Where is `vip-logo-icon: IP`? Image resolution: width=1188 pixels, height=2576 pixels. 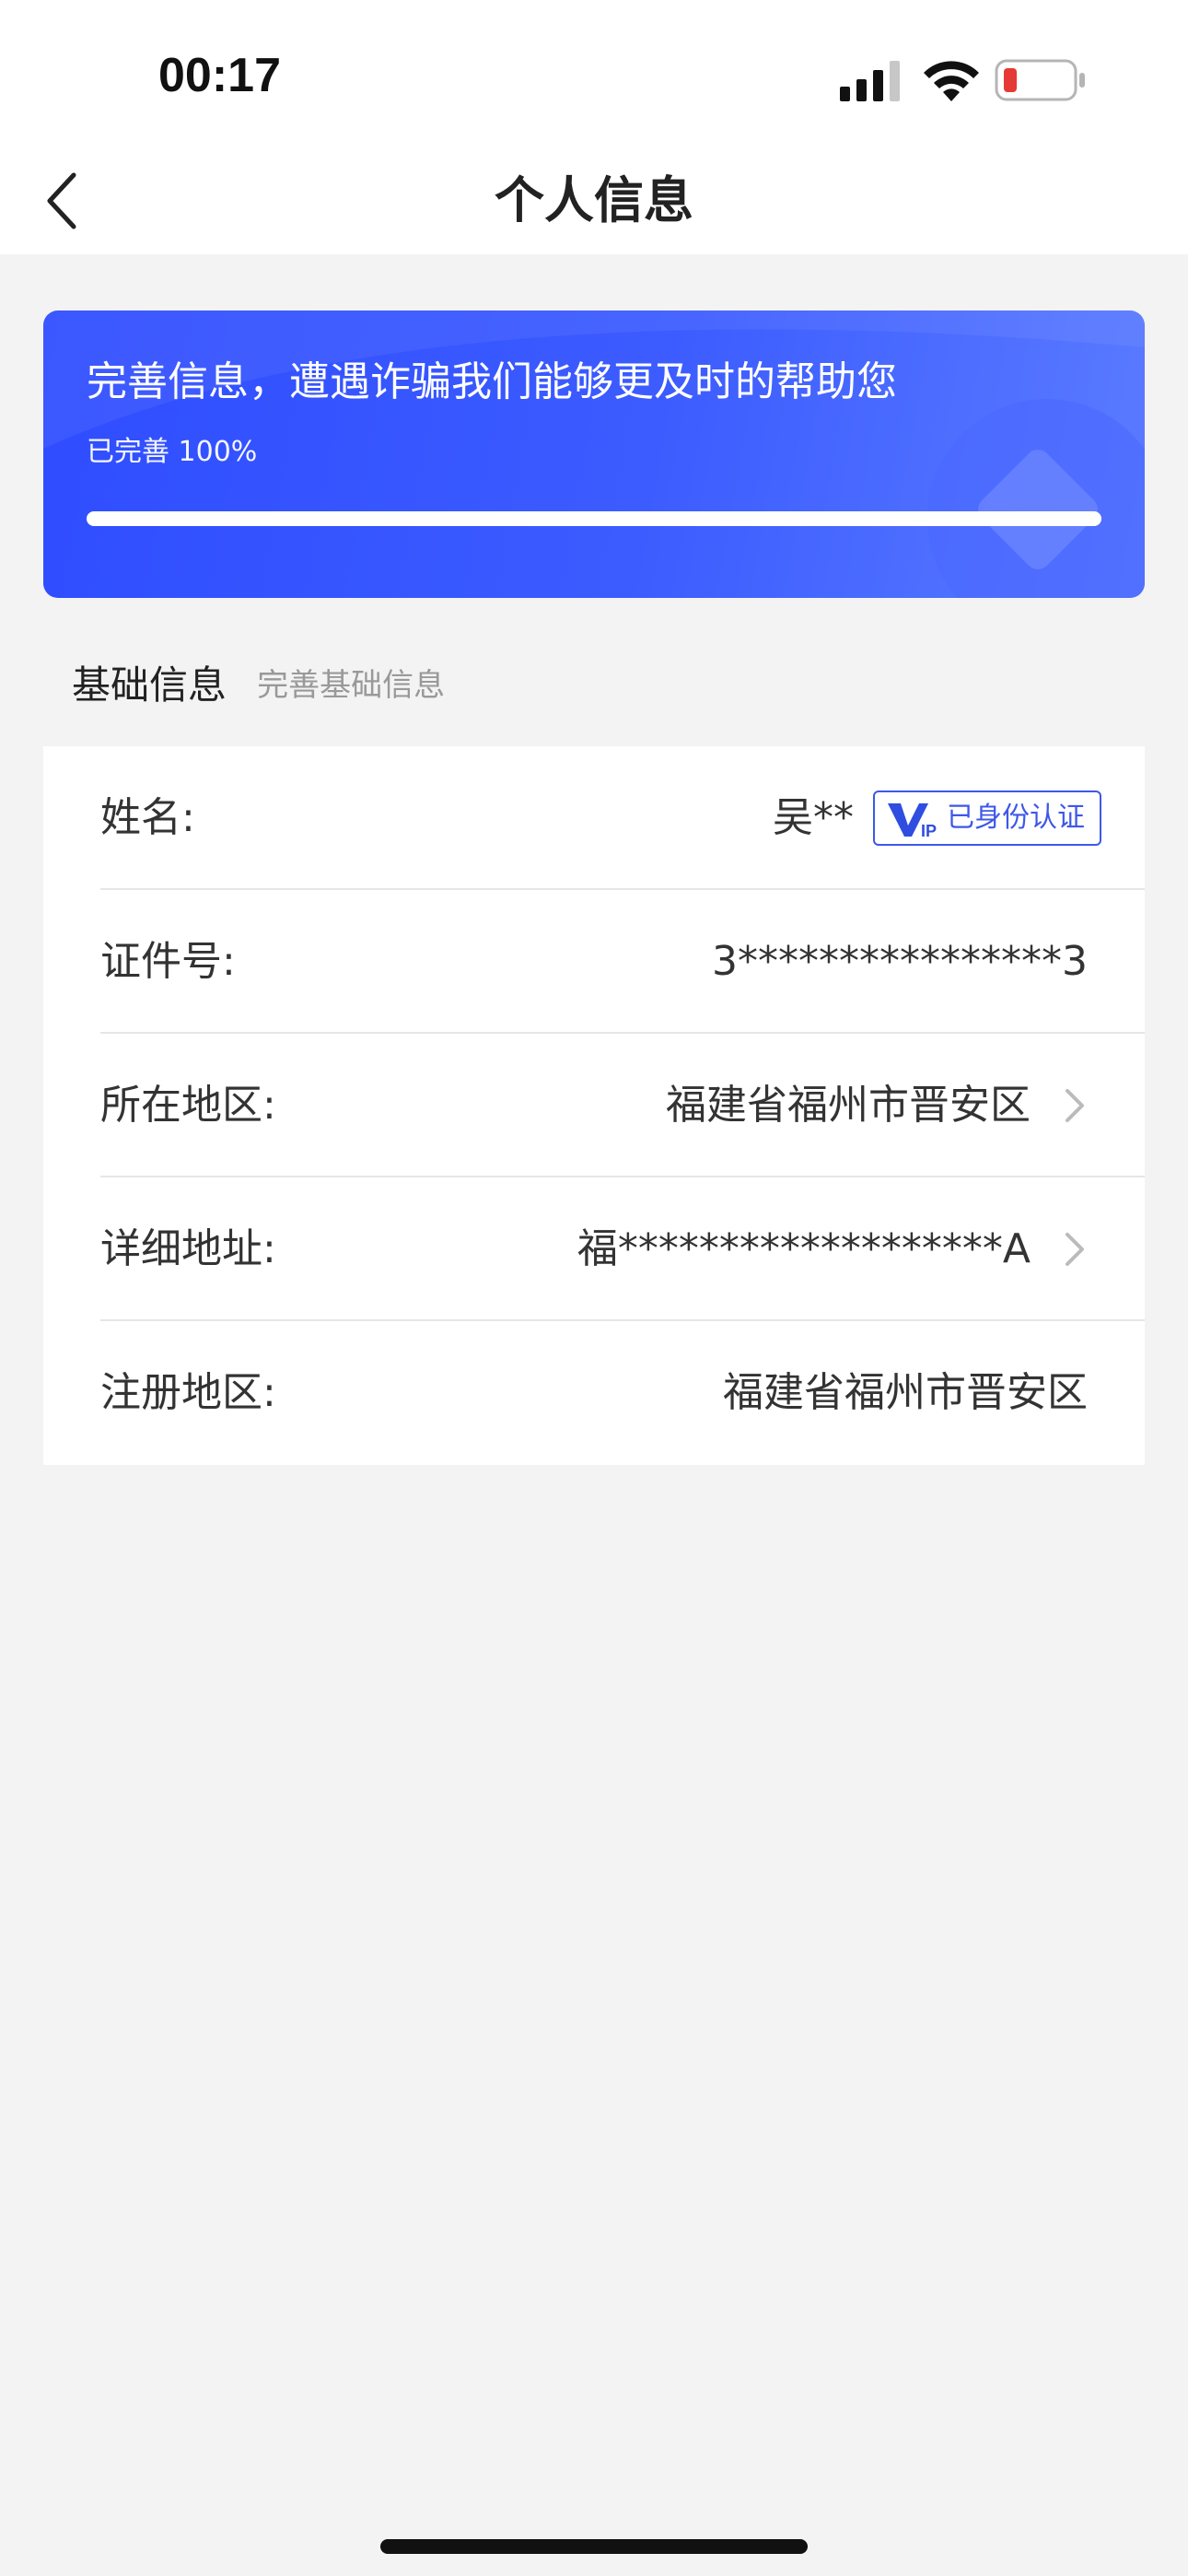
vip-logo-icon: IP is located at coordinates (912, 821).